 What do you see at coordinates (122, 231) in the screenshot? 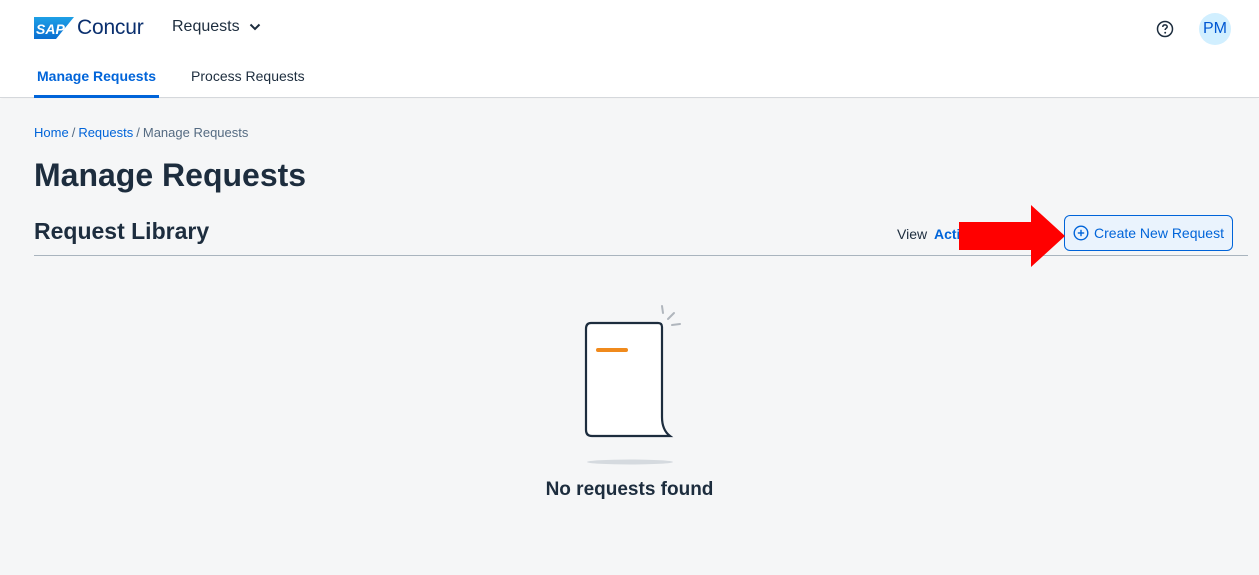
I see `section-title: Request Library` at bounding box center [122, 231].